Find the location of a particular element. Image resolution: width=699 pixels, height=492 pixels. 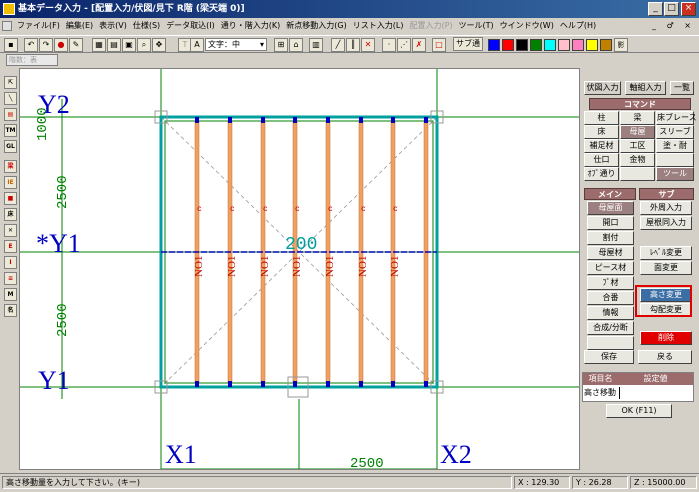

ok-button: OK (F11) is located at coordinates (639, 411).